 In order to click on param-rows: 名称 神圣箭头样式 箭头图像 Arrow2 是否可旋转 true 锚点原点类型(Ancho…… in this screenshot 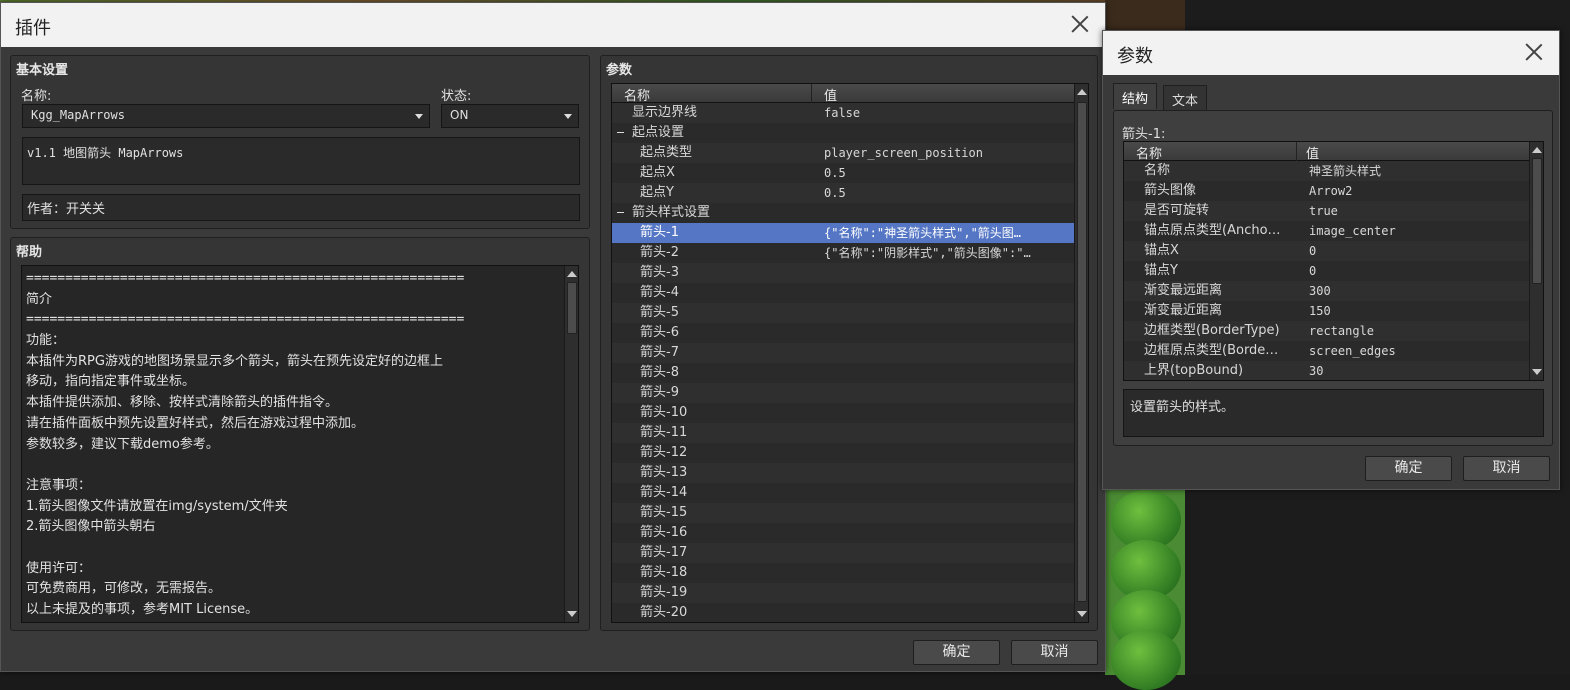, I will do `click(1333, 270)`.